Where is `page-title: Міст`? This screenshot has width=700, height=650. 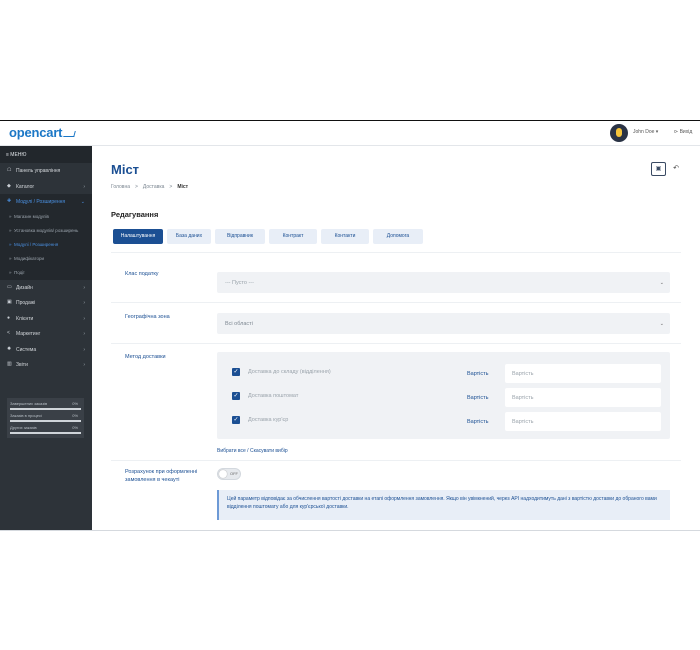 page-title: Міст is located at coordinates (125, 169).